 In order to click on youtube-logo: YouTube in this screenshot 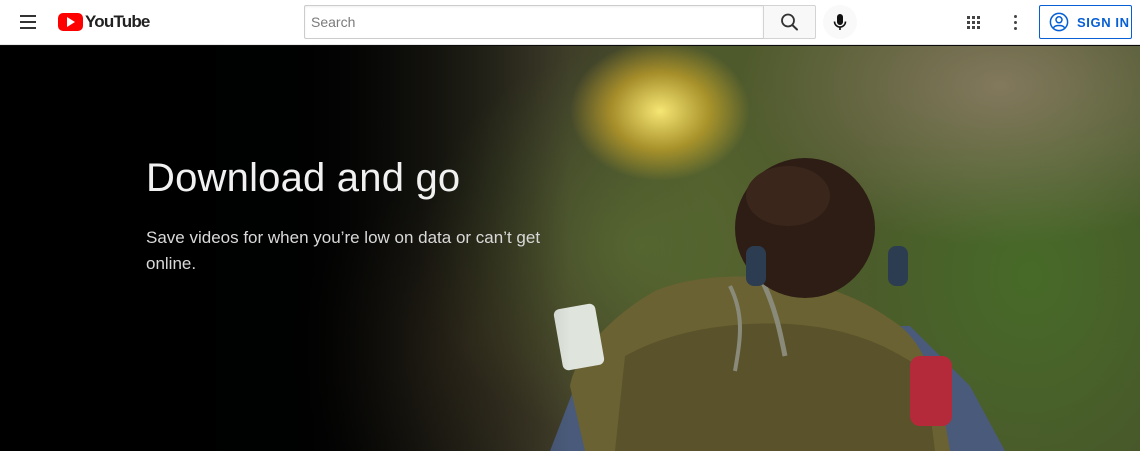, I will do `click(104, 22)`.